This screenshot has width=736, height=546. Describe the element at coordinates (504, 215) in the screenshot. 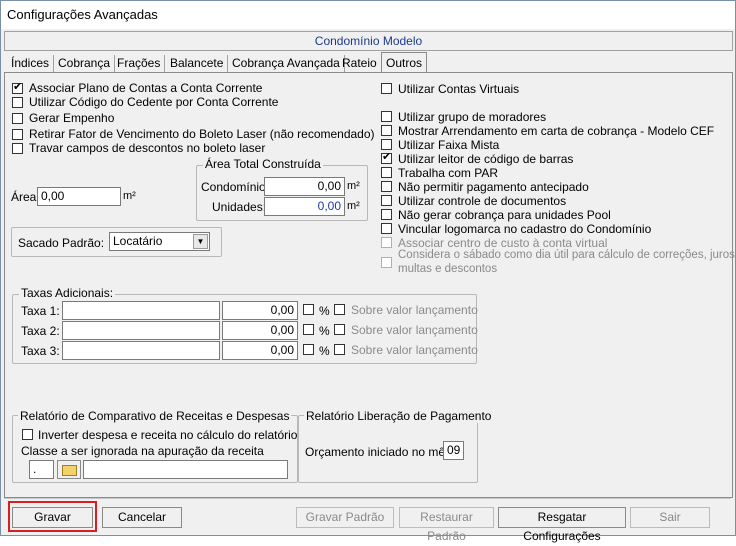

I see `unidades-pool-label: Não gerar cobrança para unidades Pool` at that location.